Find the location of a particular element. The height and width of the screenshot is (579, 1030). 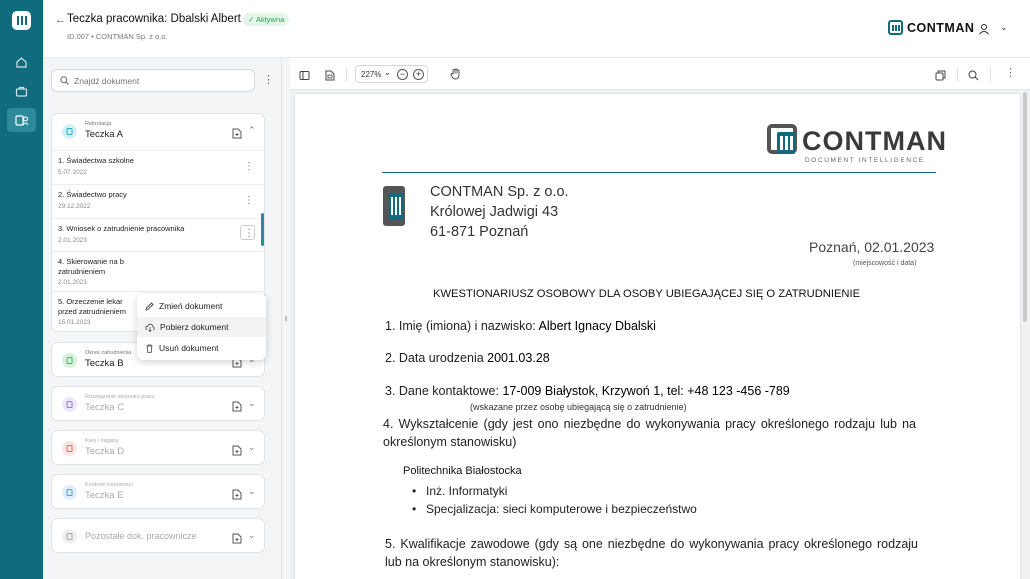

chevron-up-icon: ⌃ is located at coordinates (252, 130).